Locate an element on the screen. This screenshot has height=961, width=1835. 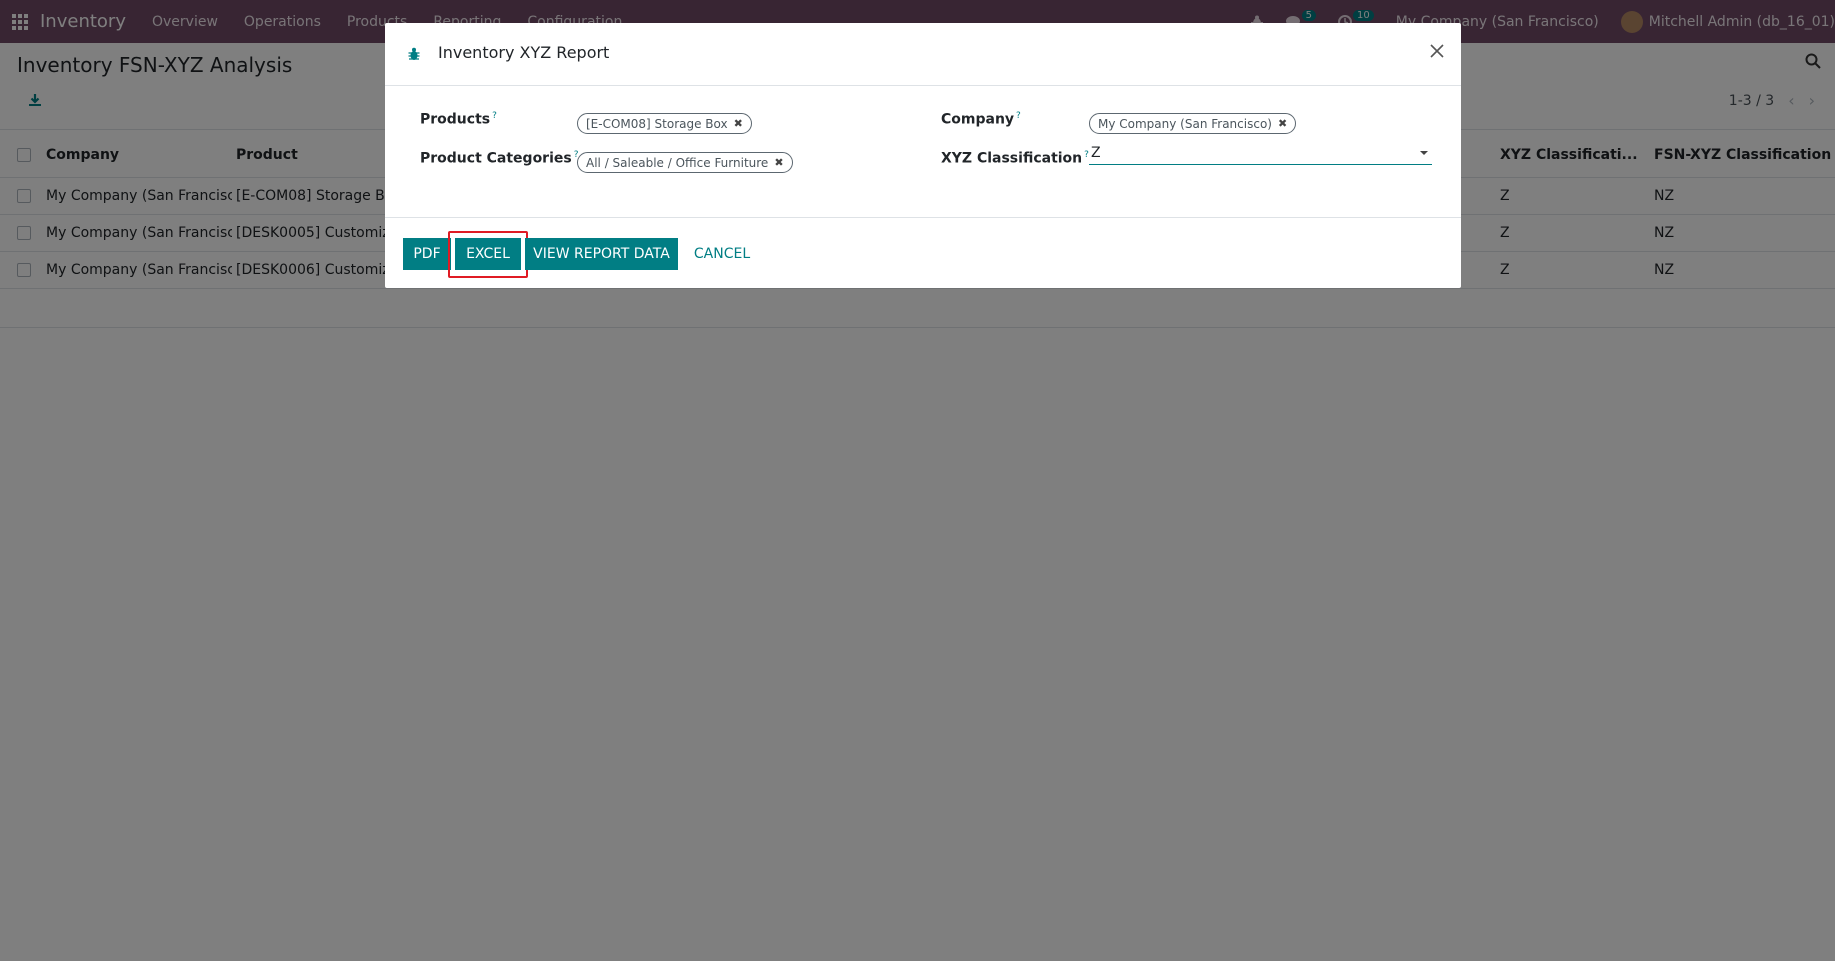
products-label-text: Products is located at coordinates (455, 119).